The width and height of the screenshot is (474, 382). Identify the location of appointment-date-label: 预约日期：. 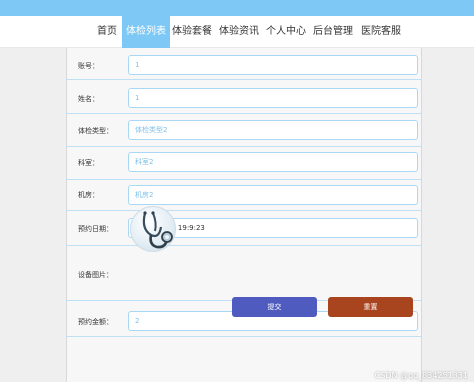
(95, 229).